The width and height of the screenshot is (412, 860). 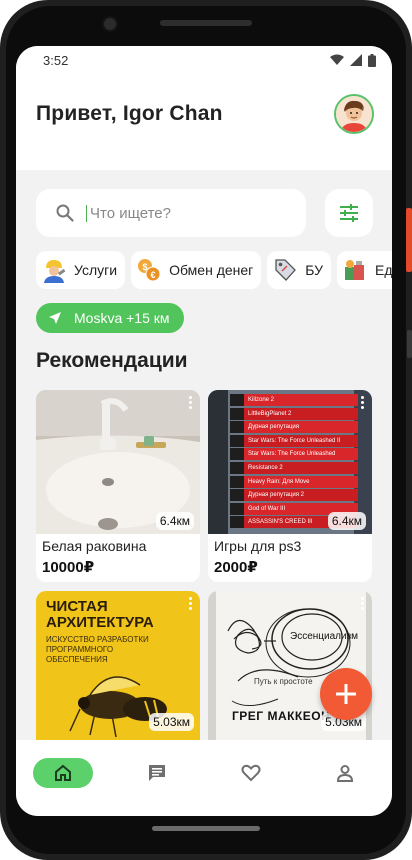 I want to click on filter-button, so click(x=349, y=213).